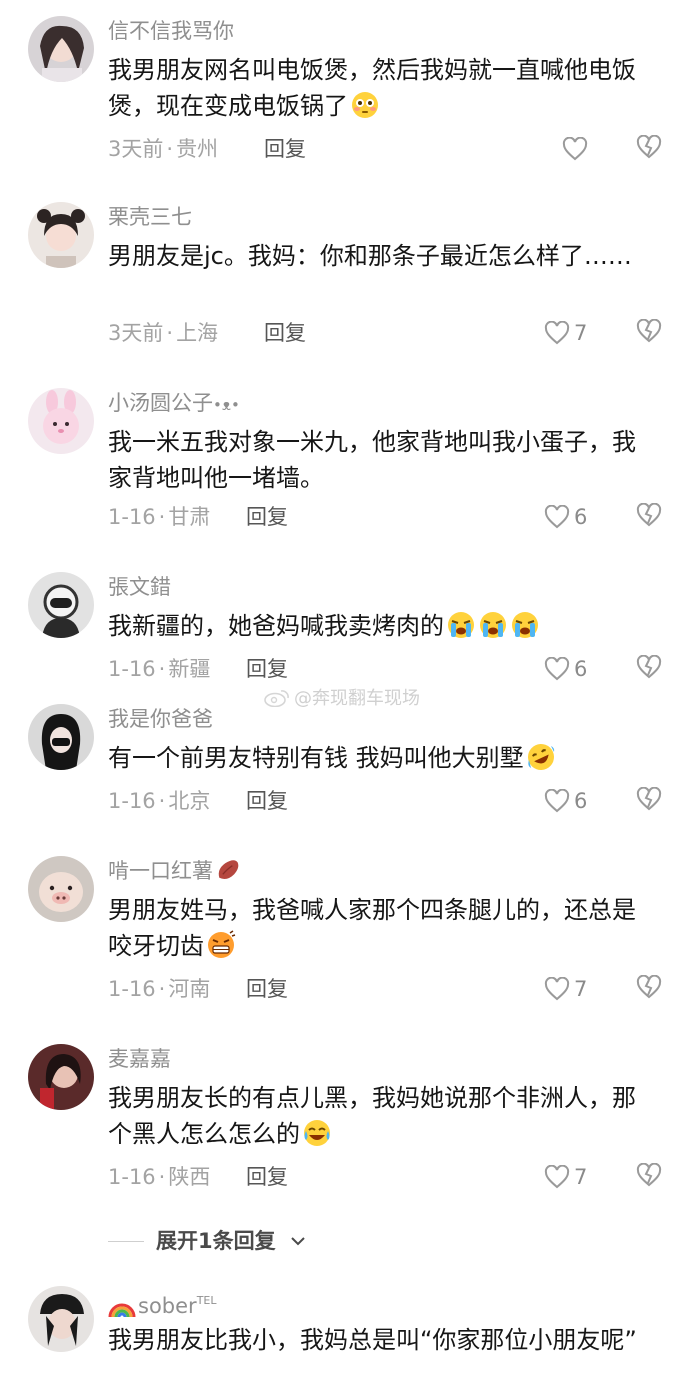  I want to click on comment-meta: 1-16 · 北京, so click(159, 801).